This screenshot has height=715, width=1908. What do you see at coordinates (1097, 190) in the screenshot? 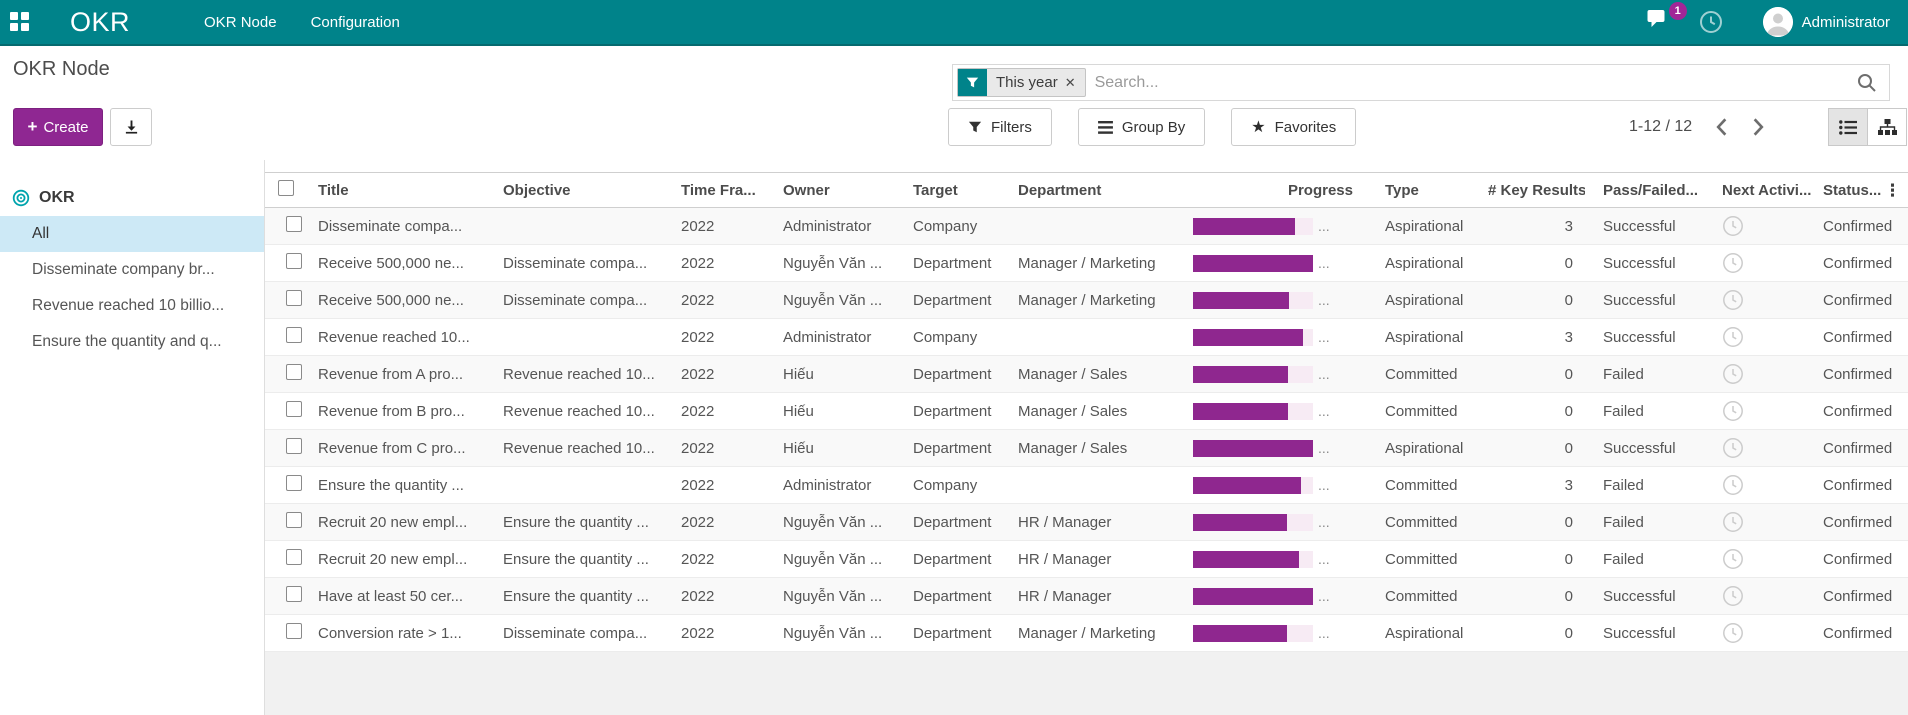
I see `header-department: Department` at bounding box center [1097, 190].